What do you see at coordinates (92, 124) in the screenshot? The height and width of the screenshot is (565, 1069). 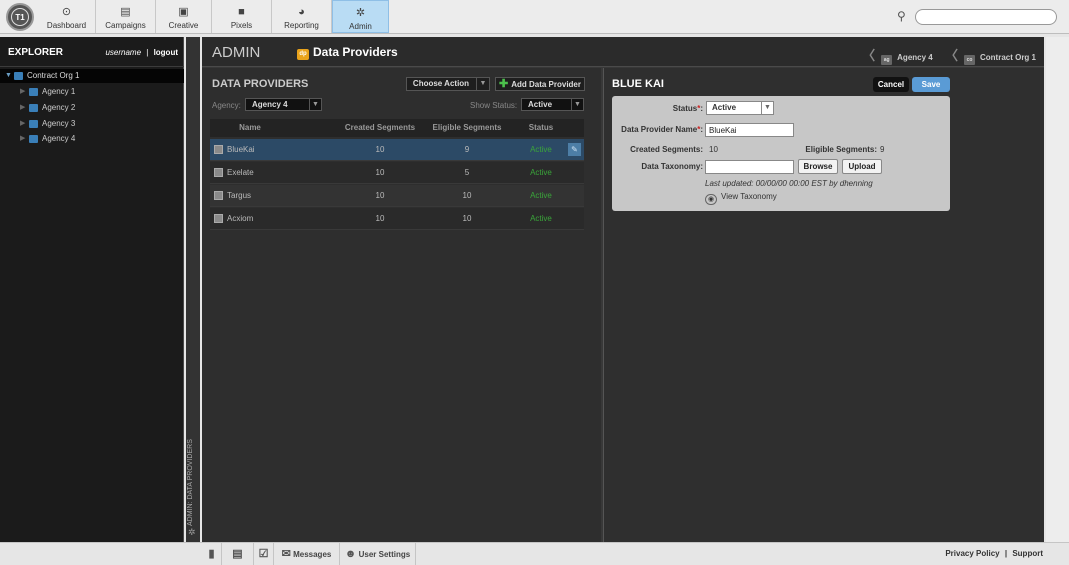 I see `tree-item-agency-3: ▶ Agency 3` at bounding box center [92, 124].